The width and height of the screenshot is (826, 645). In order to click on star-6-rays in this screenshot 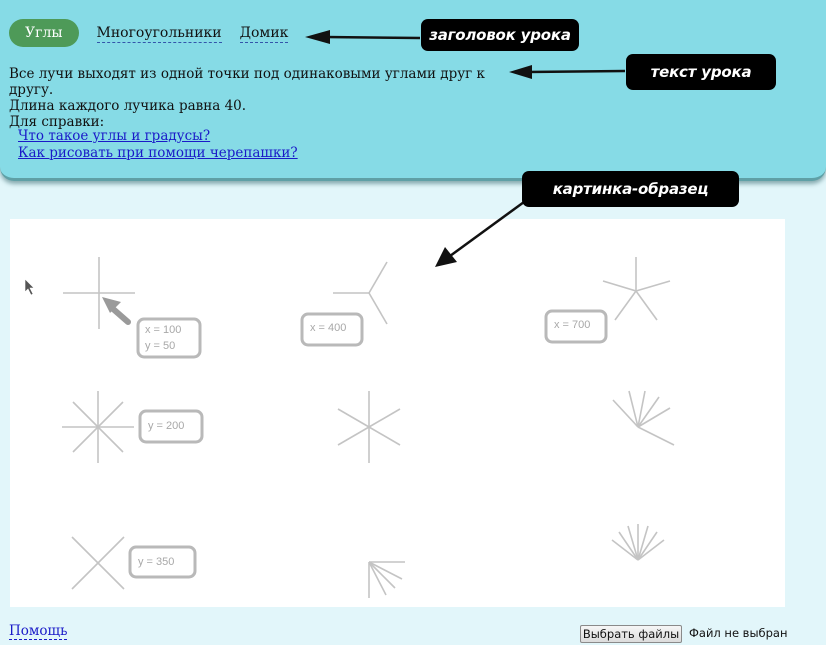, I will do `click(369, 427)`.